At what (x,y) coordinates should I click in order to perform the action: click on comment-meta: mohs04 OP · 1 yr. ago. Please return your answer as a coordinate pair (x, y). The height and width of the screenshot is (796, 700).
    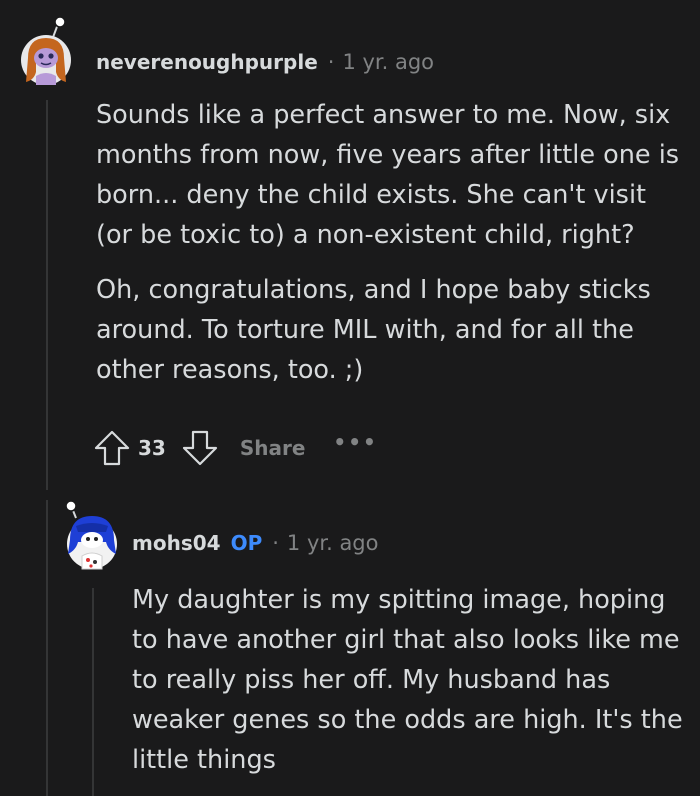
    Looking at the image, I should click on (255, 543).